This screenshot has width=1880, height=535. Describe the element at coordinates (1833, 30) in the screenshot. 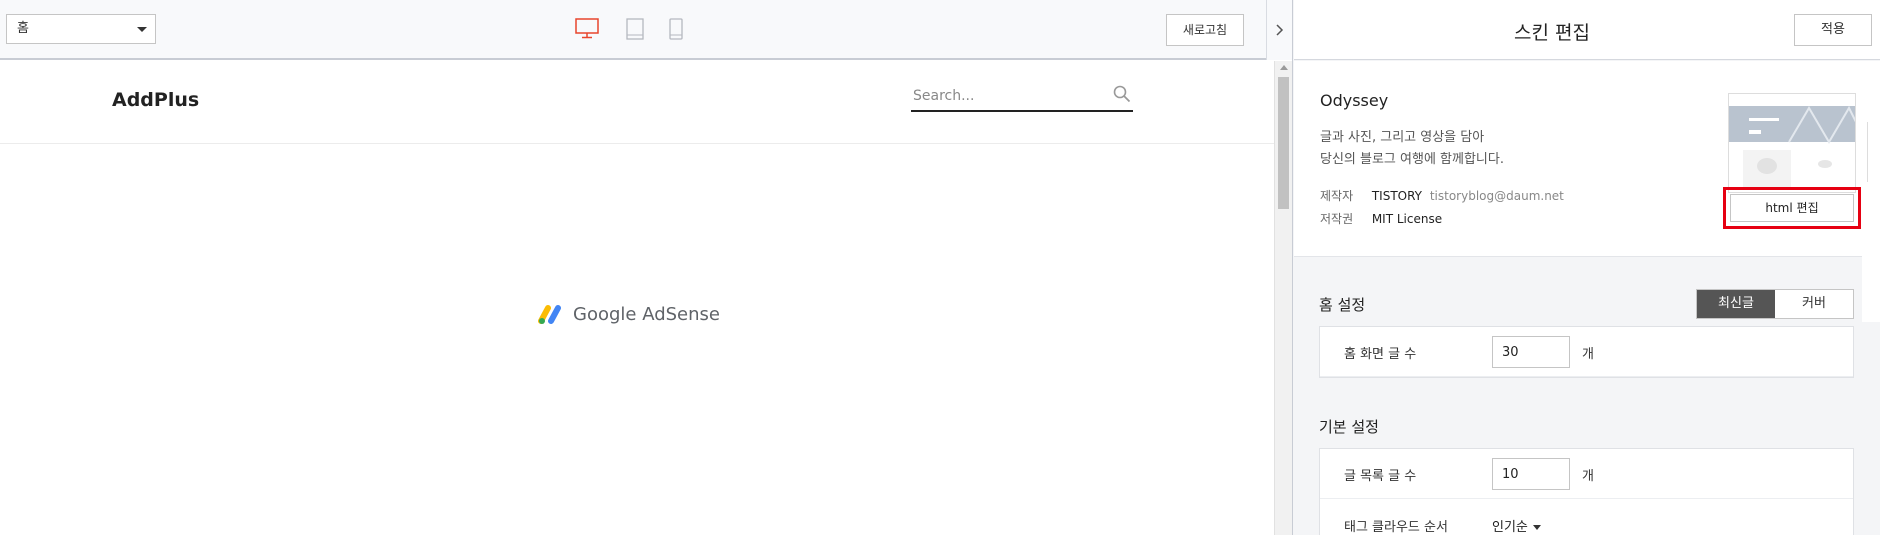

I see `apply-button: 적용` at that location.